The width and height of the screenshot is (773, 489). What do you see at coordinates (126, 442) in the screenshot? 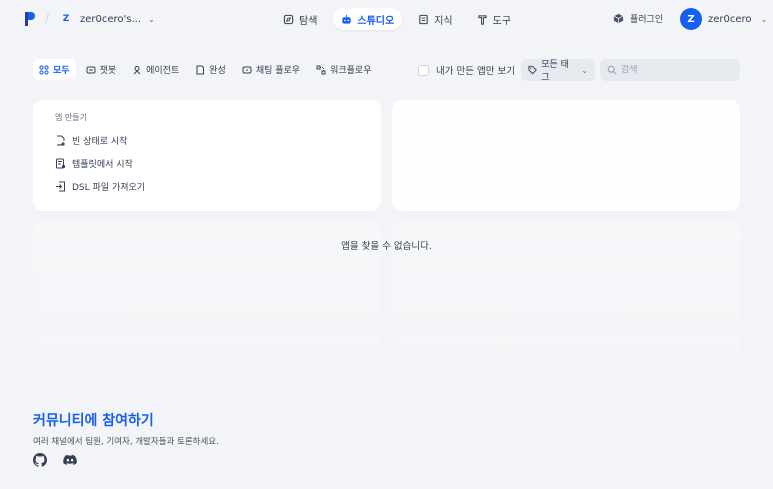
I see `community-subtitle: 여러 채널에서 팀원, 기여자, 개발자들과 토론하세요.` at bounding box center [126, 442].